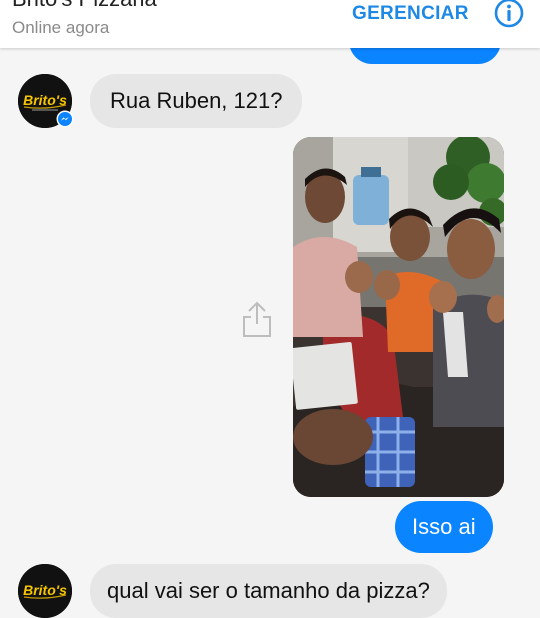 Image resolution: width=540 pixels, height=618 pixels. What do you see at coordinates (257, 319) in the screenshot?
I see `share-icon` at bounding box center [257, 319].